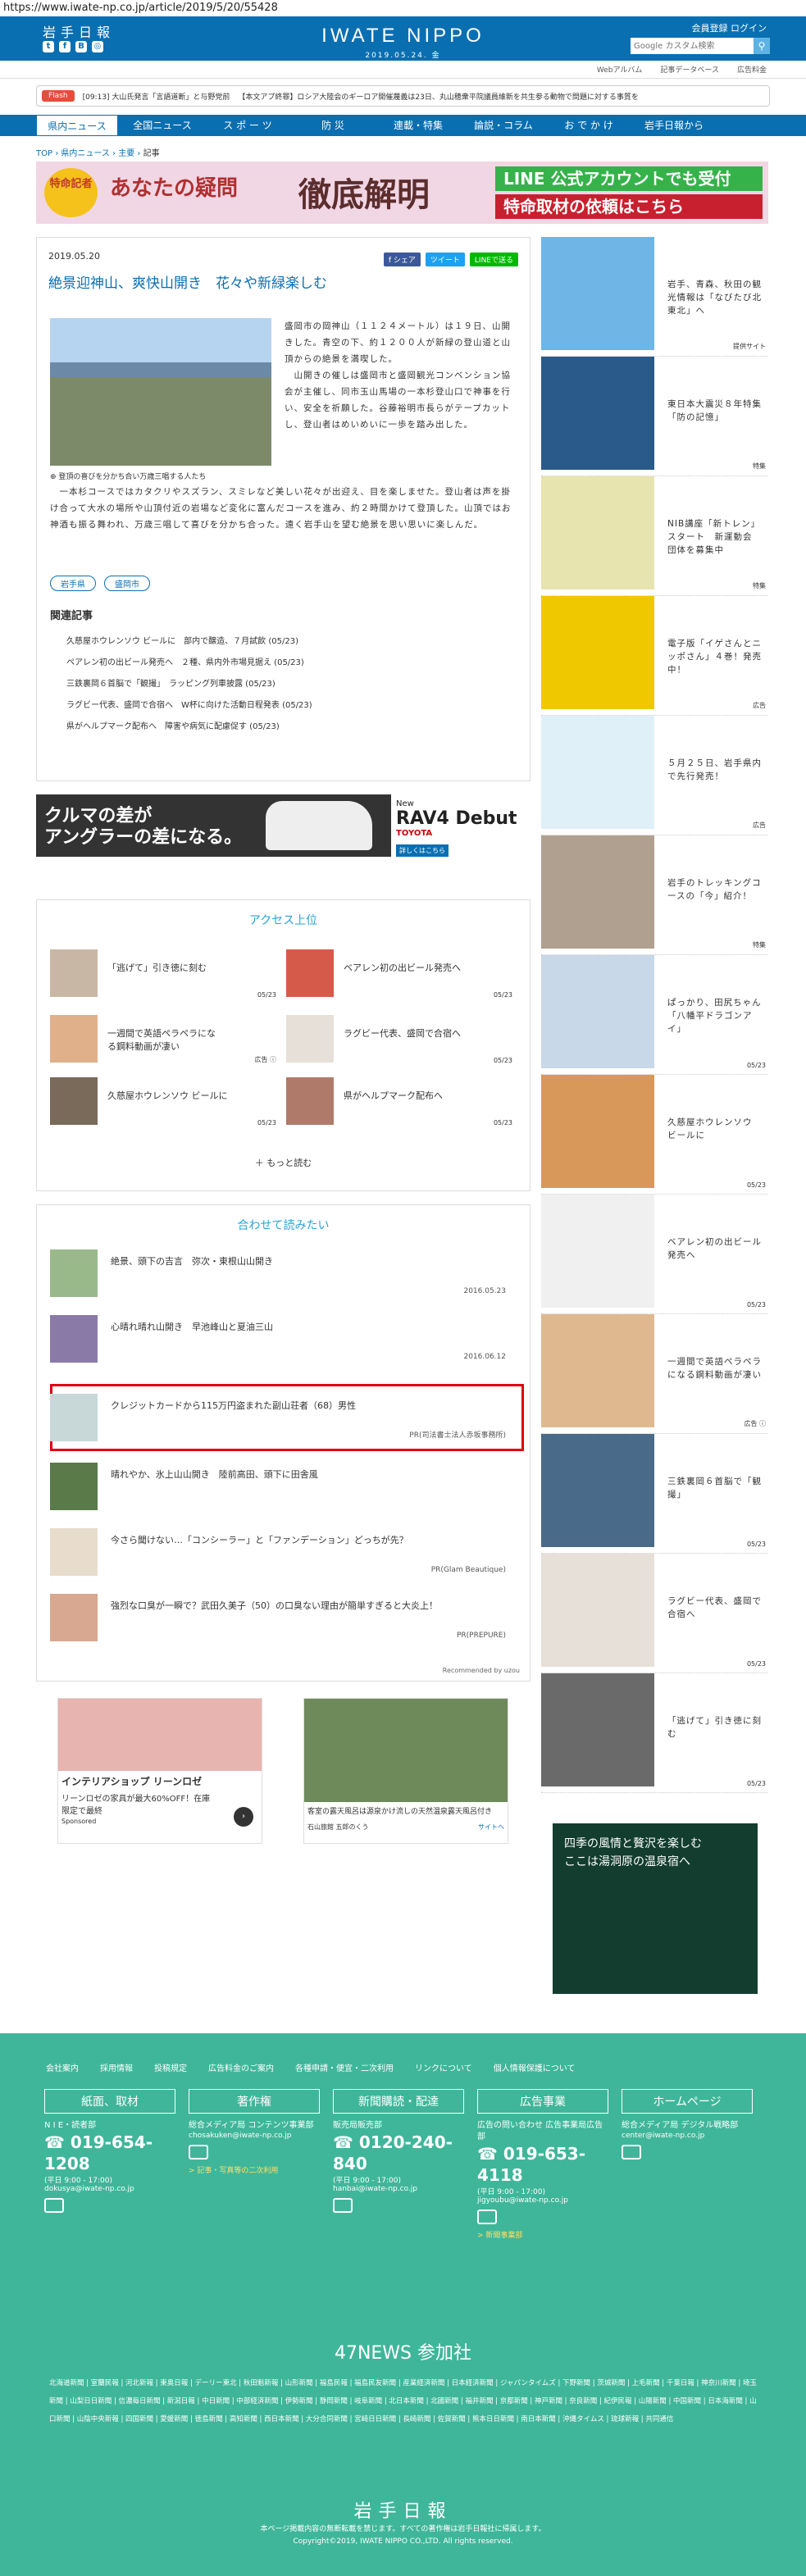  I want to click on facebook-share-button: f シェア, so click(402, 259).